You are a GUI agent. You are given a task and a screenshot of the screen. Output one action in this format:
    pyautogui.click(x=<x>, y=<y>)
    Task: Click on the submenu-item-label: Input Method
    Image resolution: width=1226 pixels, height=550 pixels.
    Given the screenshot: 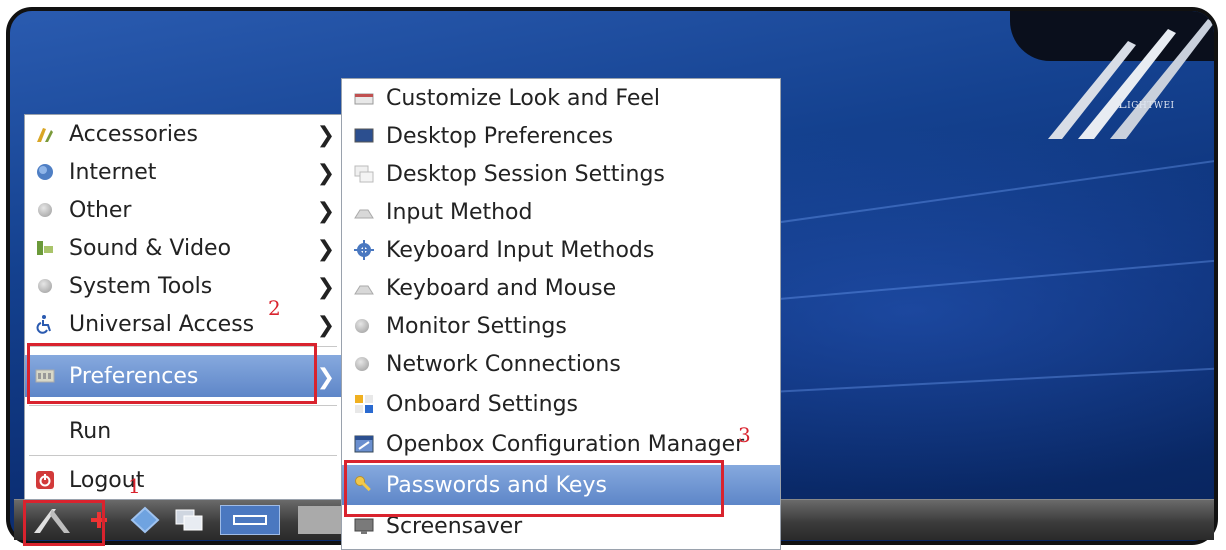 What is the action you would take?
    pyautogui.click(x=459, y=212)
    